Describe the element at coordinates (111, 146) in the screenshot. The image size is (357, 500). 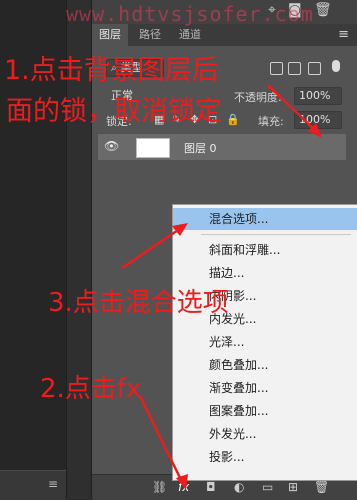
I see `eye-icon: 👁` at that location.